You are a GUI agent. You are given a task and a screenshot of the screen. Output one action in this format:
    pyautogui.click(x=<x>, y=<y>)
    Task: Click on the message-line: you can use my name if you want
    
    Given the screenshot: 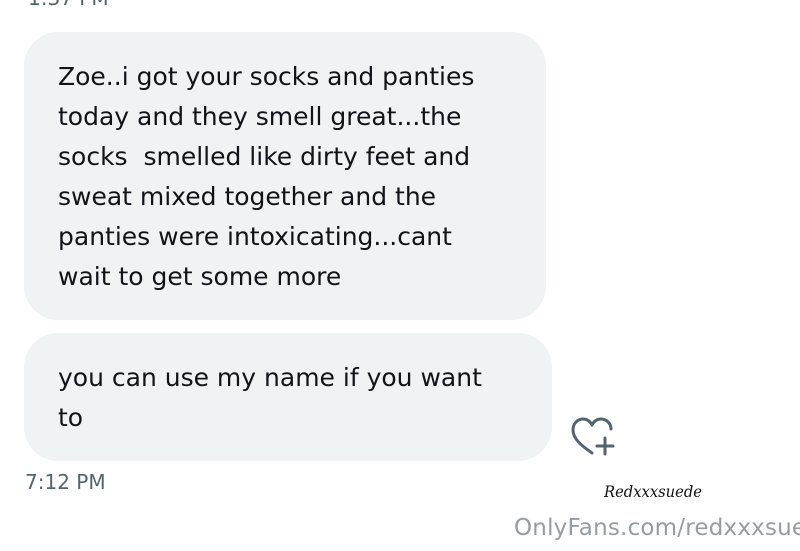 What is the action you would take?
    pyautogui.click(x=270, y=377)
    